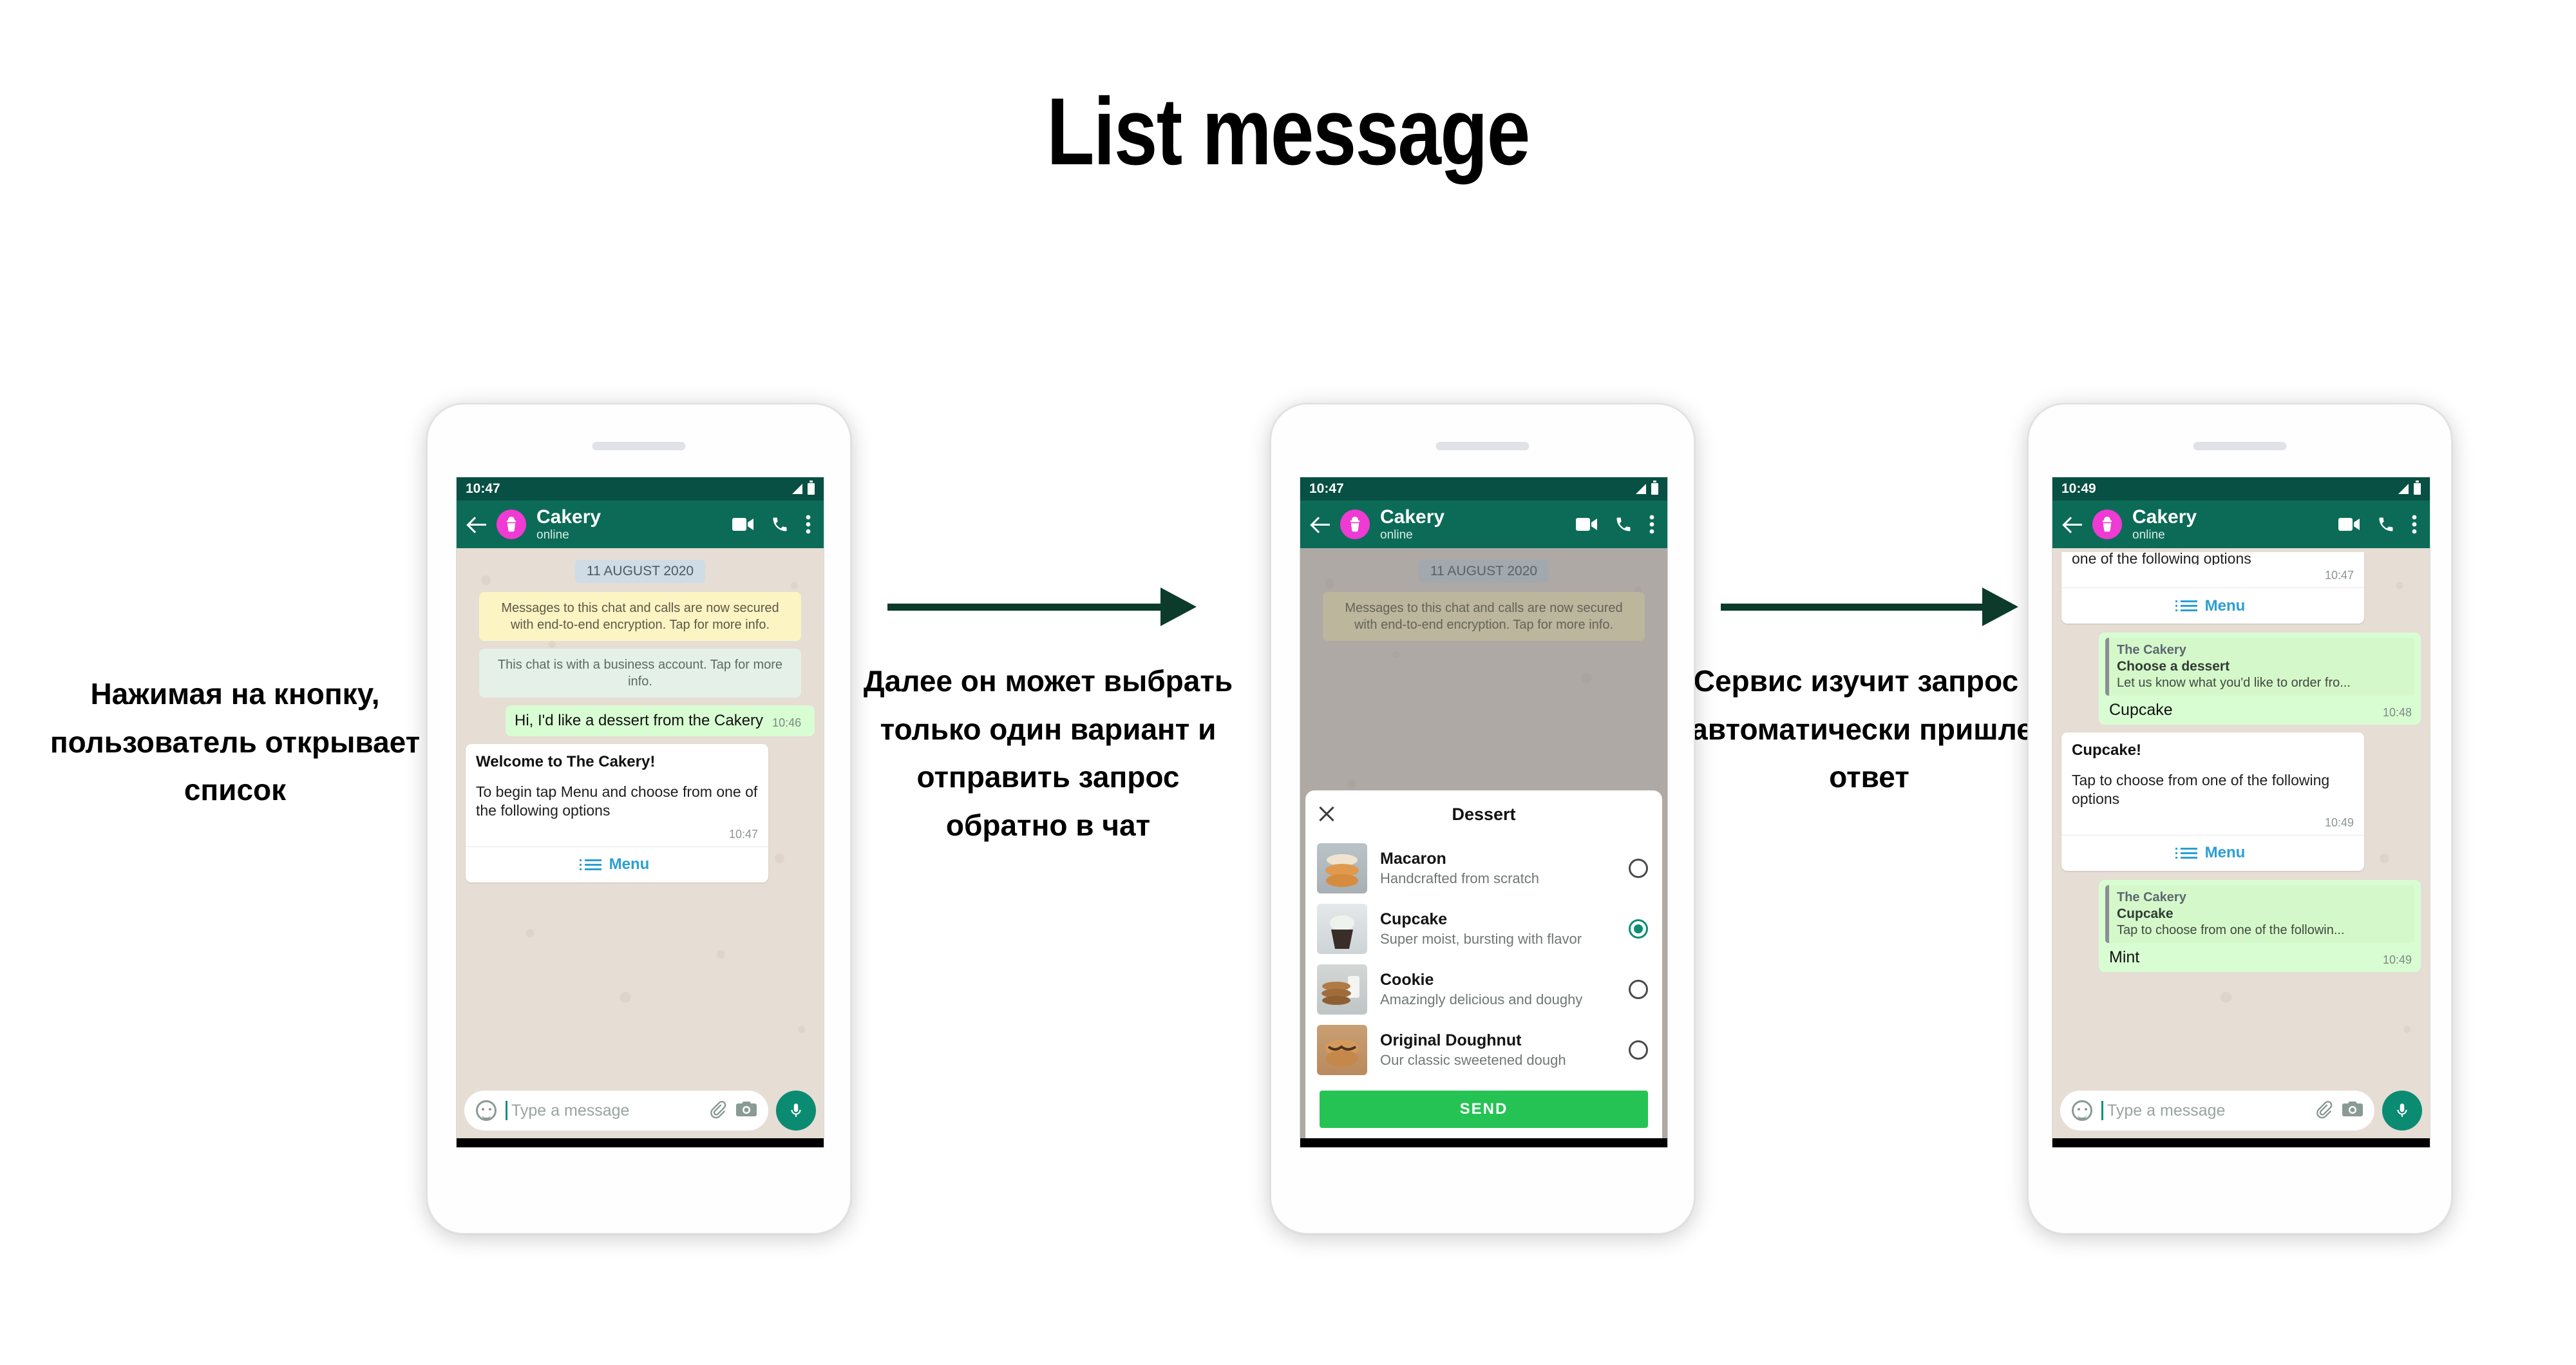  Describe the element at coordinates (639, 720) in the screenshot. I see `message-text: Hi, I'd like a dessert from the Cakery` at that location.